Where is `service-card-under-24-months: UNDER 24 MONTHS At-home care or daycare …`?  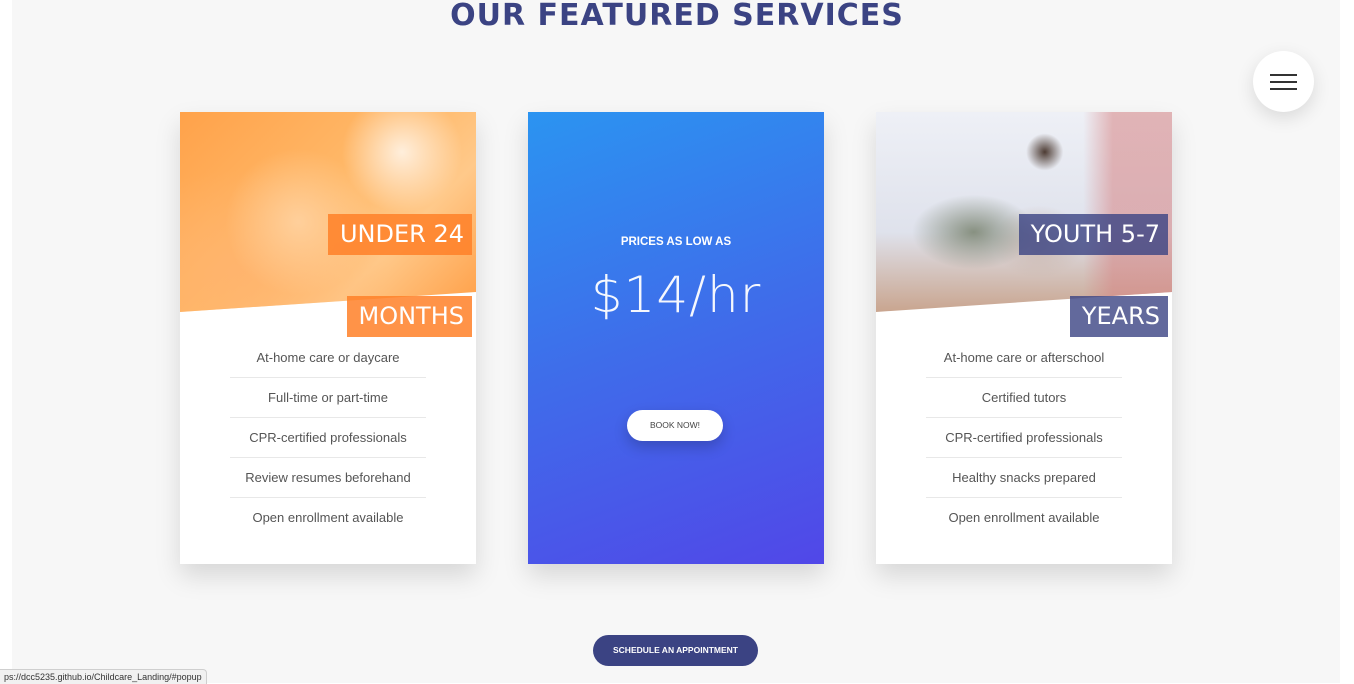 service-card-under-24-months: UNDER 24 MONTHS At-home care or daycare … is located at coordinates (328, 338).